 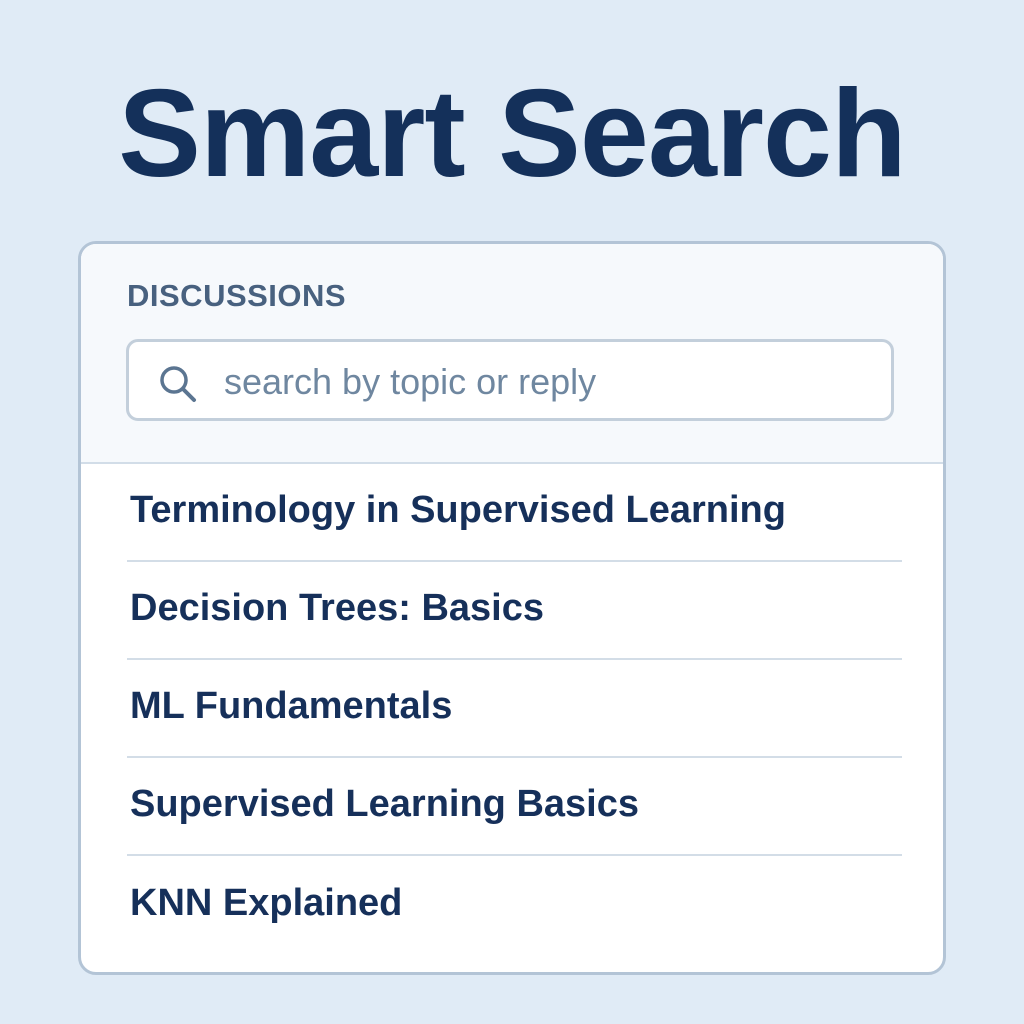 I want to click on list-item: ML Fundamentals, so click(x=514, y=709).